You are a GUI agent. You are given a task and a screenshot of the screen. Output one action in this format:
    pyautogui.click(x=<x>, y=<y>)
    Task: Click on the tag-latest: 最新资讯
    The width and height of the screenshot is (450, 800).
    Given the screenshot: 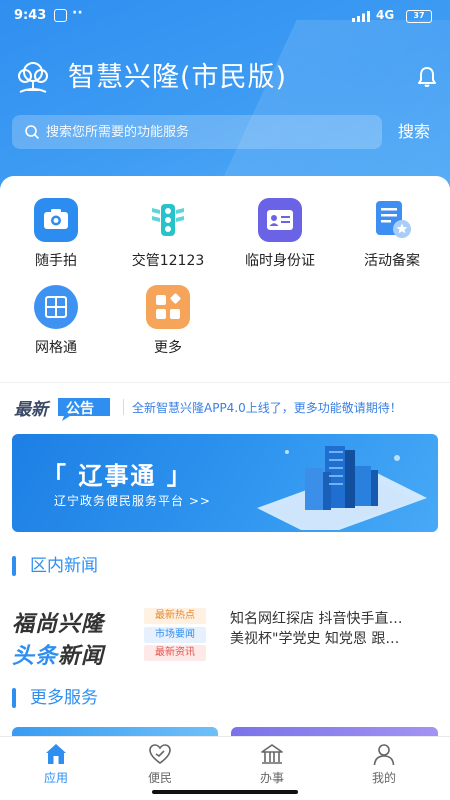 What is the action you would take?
    pyautogui.click(x=175, y=653)
    